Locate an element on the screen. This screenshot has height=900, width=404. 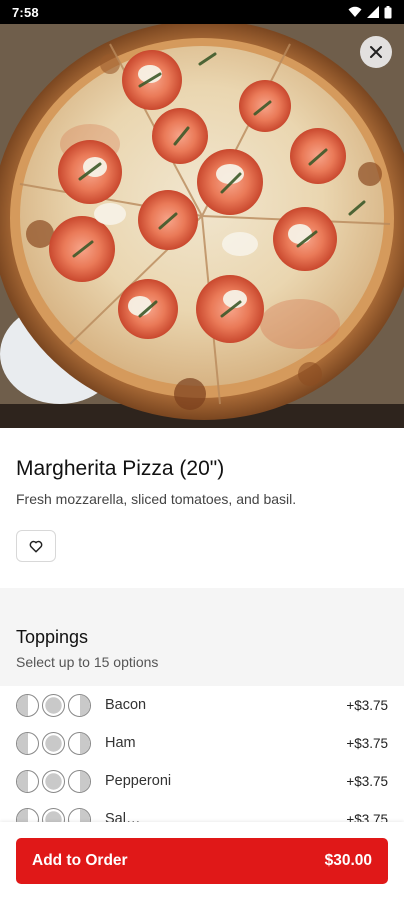
order-price: $30.00 is located at coordinates (348, 860).